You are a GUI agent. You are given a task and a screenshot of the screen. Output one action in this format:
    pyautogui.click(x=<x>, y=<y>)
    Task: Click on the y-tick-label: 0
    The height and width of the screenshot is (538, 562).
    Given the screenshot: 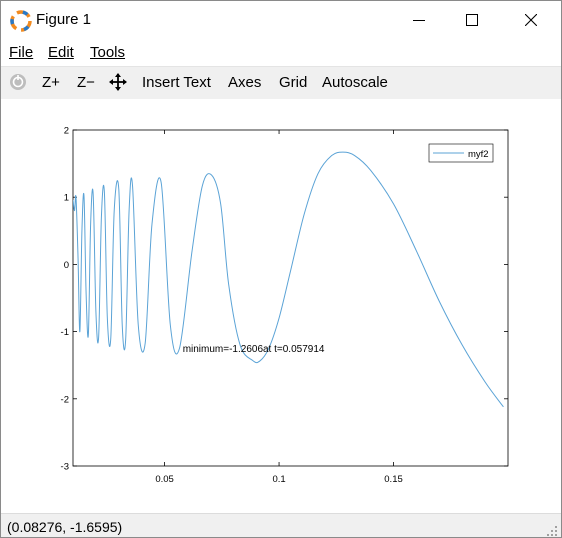 What is the action you would take?
    pyautogui.click(x=66, y=265)
    